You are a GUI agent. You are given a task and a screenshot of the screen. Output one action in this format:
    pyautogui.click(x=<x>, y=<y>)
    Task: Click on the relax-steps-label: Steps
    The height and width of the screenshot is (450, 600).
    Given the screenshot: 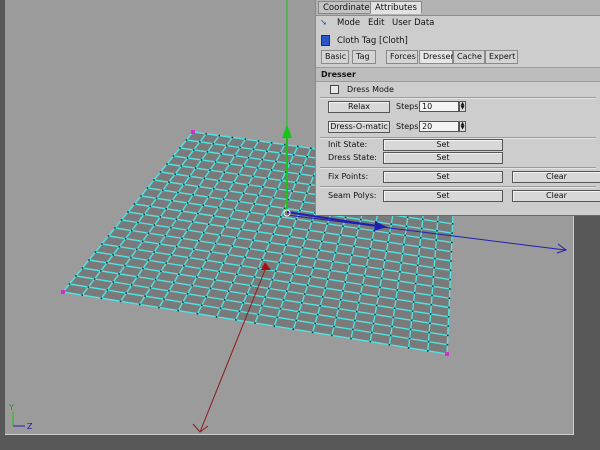 What is the action you would take?
    pyautogui.click(x=407, y=106)
    